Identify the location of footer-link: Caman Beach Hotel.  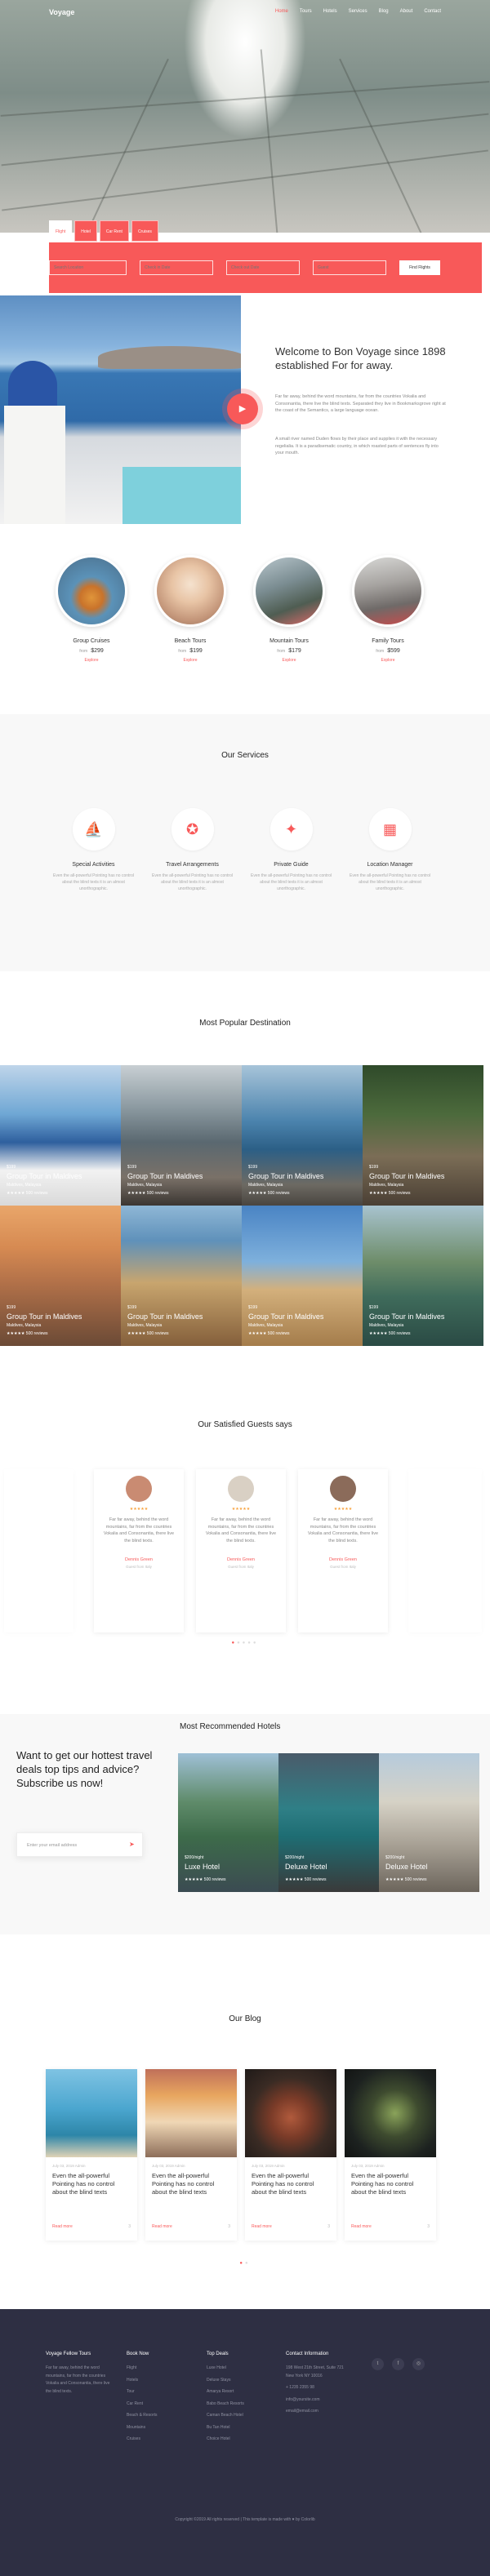
(226, 2416).